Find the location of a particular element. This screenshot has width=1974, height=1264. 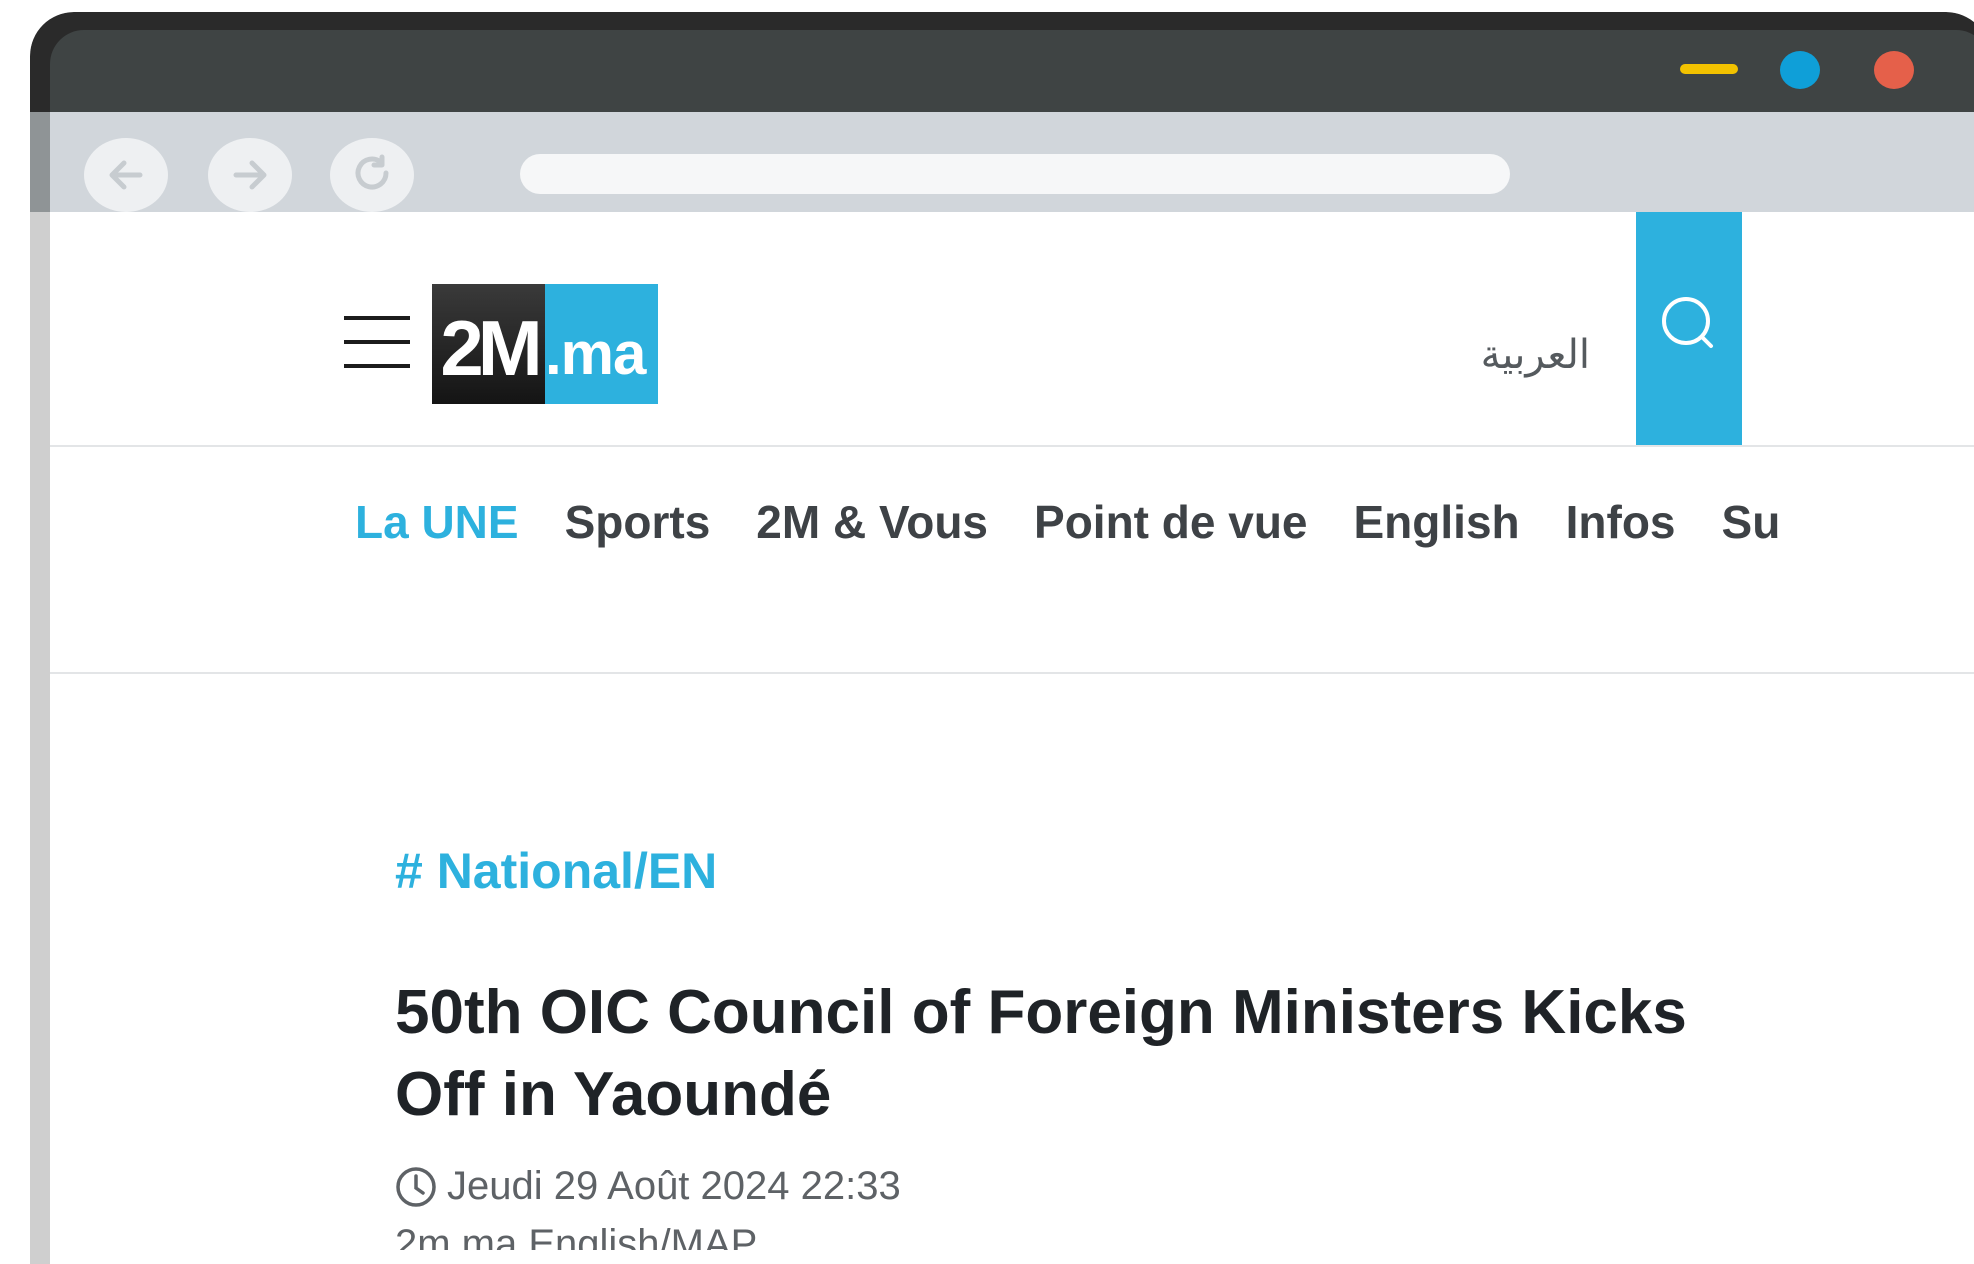

close-button is located at coordinates (1894, 70).